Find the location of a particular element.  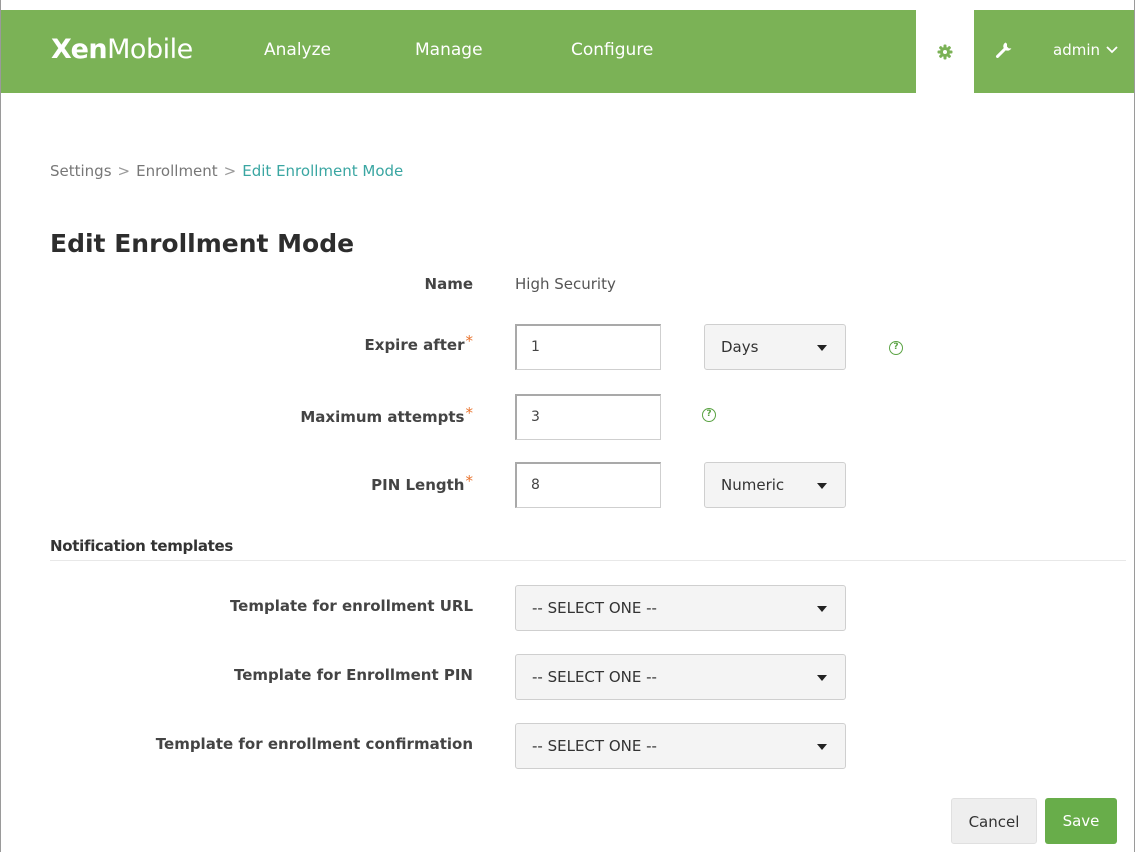

breadcrumb-enrollment: Enrollment is located at coordinates (177, 171).